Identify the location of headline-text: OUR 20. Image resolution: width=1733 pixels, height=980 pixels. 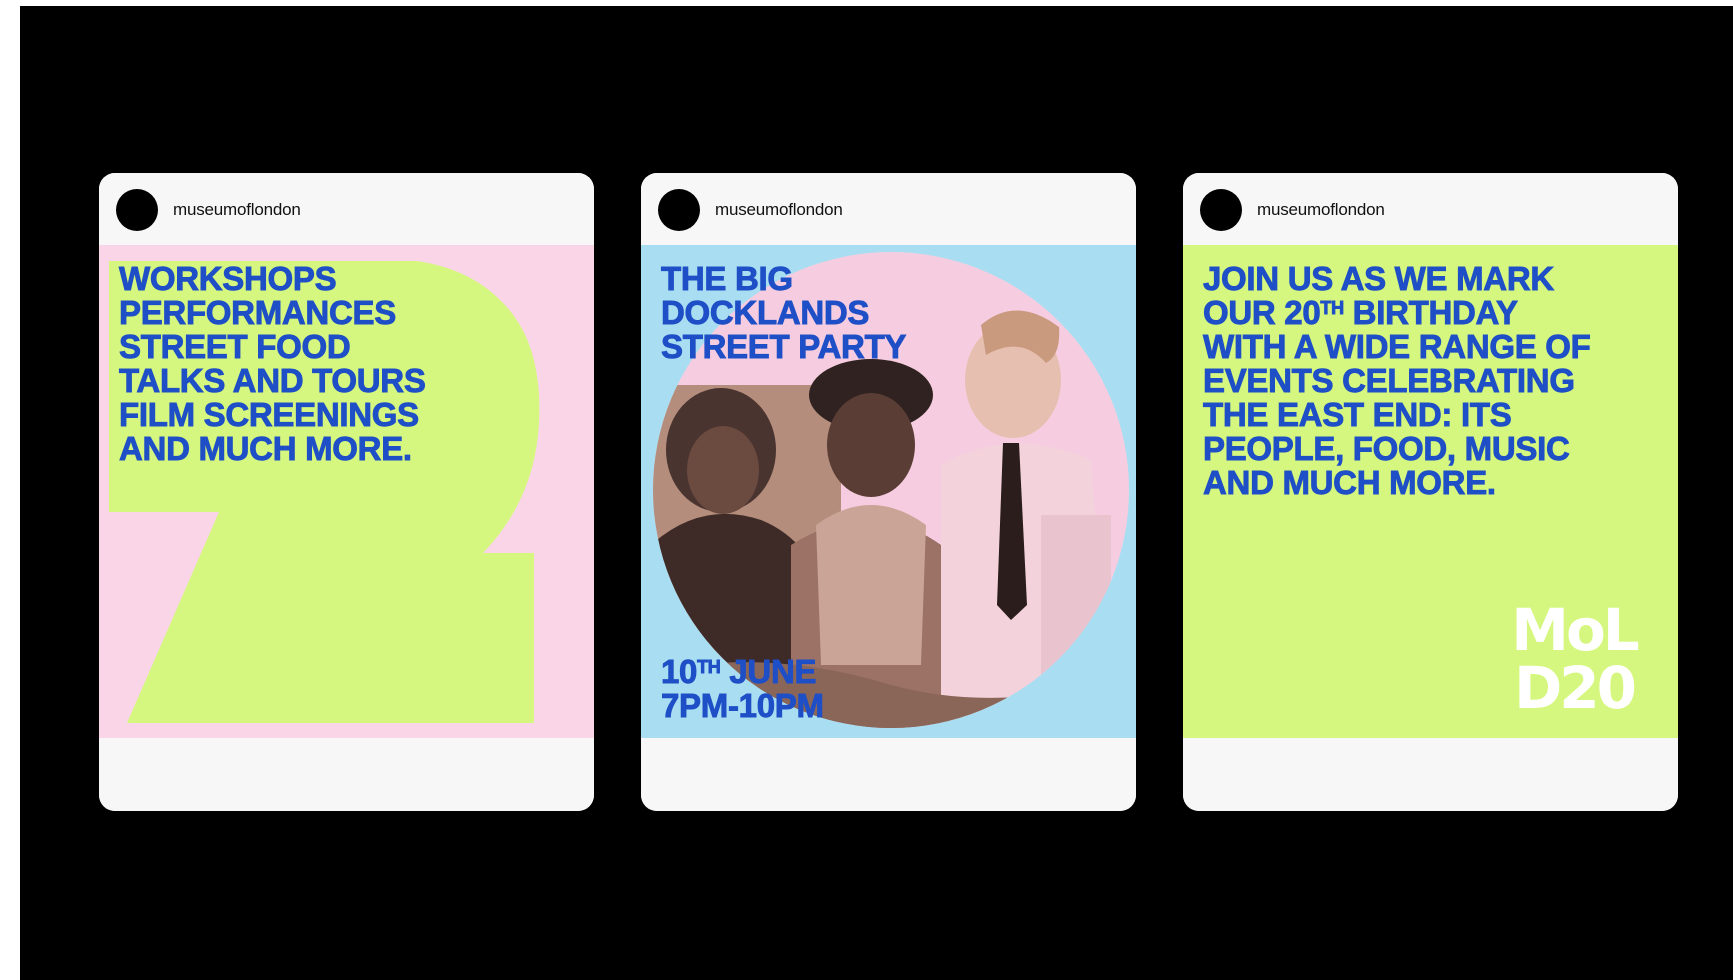
(1262, 312).